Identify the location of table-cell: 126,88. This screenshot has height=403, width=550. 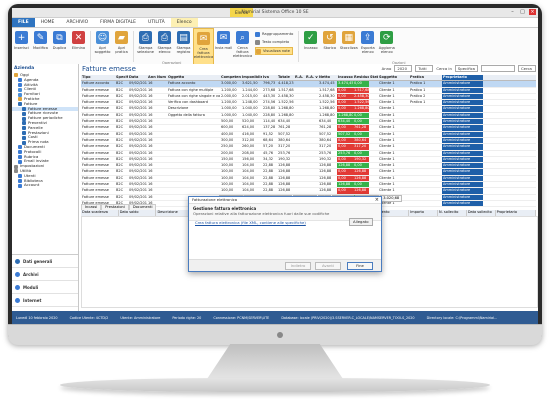
(361, 191).